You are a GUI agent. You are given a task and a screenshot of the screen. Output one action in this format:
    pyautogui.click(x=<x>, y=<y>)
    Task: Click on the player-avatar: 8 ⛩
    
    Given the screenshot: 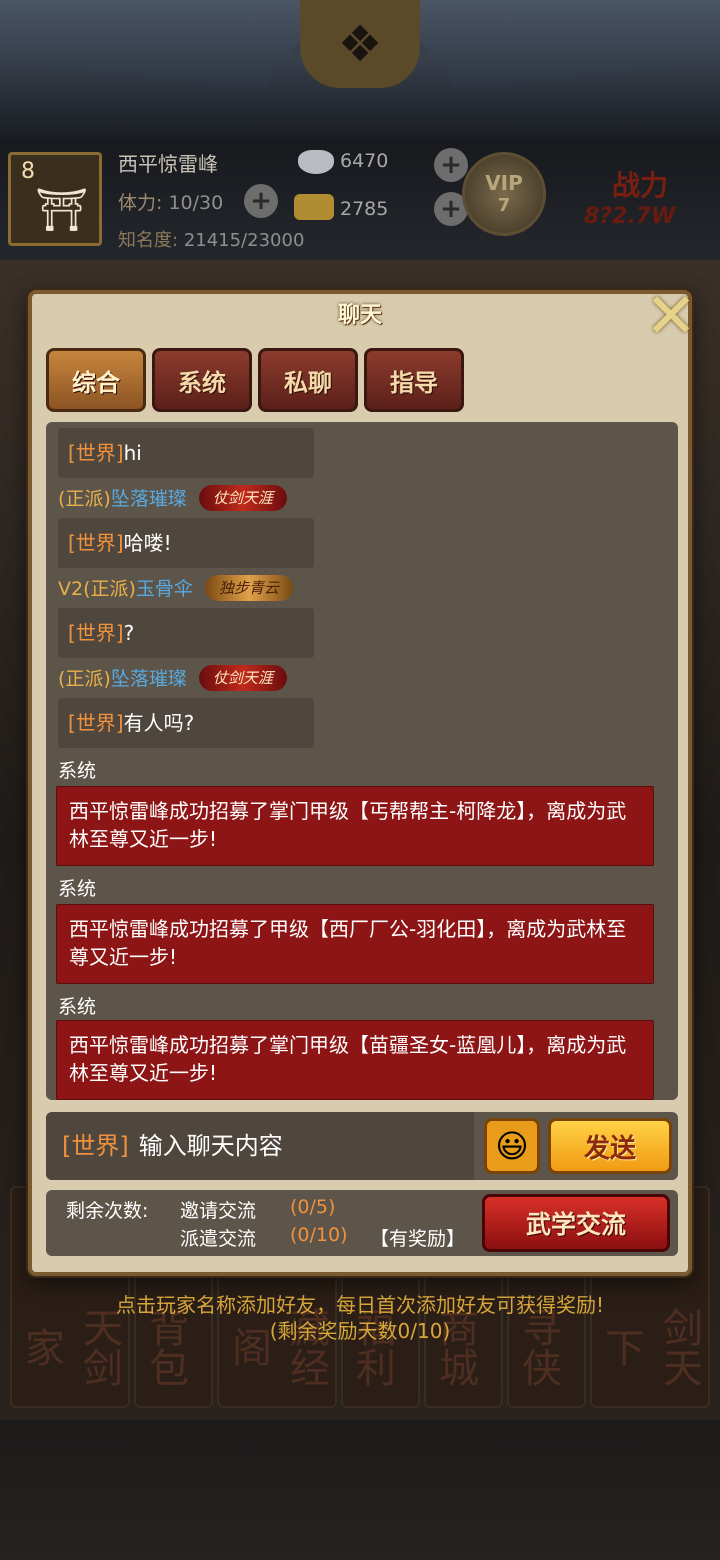 What is the action you would take?
    pyautogui.click(x=55, y=199)
    